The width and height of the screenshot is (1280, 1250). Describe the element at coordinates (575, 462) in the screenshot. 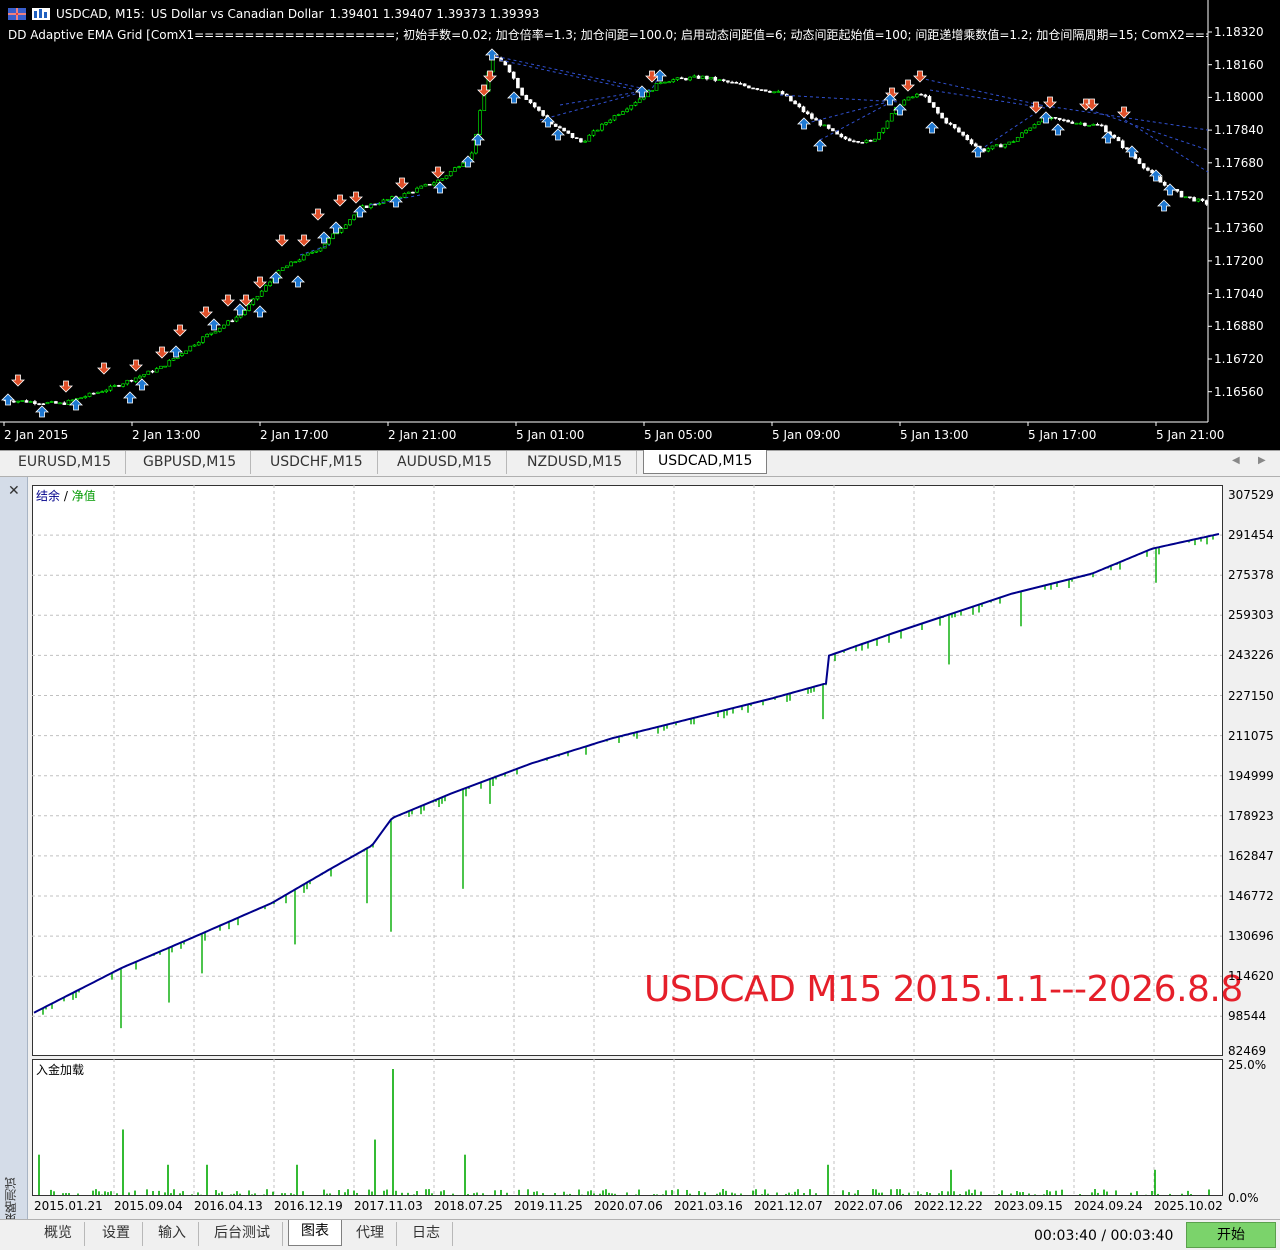

I see `tab-nzdusd: NZDUSD,M15` at that location.